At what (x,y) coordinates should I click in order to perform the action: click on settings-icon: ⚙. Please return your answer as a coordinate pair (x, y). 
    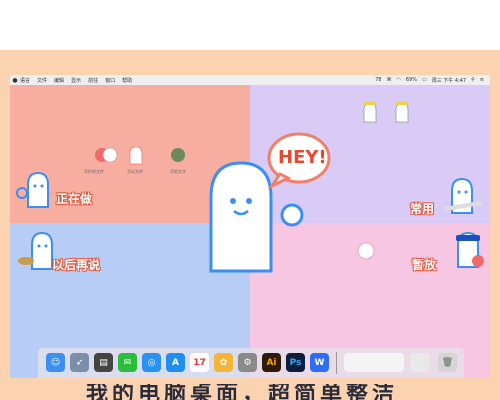
    Looking at the image, I should click on (247, 362).